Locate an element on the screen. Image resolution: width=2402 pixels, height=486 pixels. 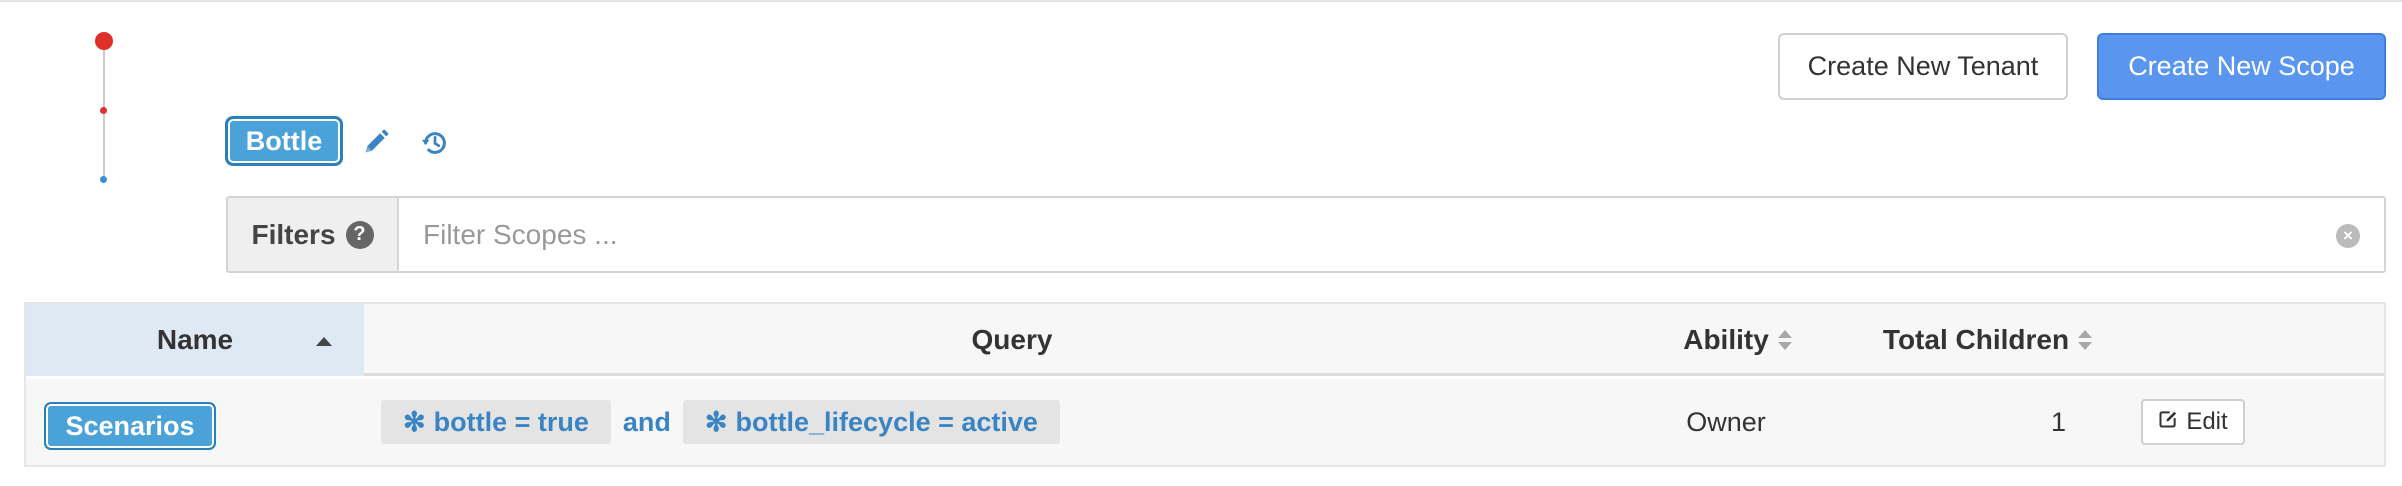
edit-button-label: Edit is located at coordinates (2207, 421).